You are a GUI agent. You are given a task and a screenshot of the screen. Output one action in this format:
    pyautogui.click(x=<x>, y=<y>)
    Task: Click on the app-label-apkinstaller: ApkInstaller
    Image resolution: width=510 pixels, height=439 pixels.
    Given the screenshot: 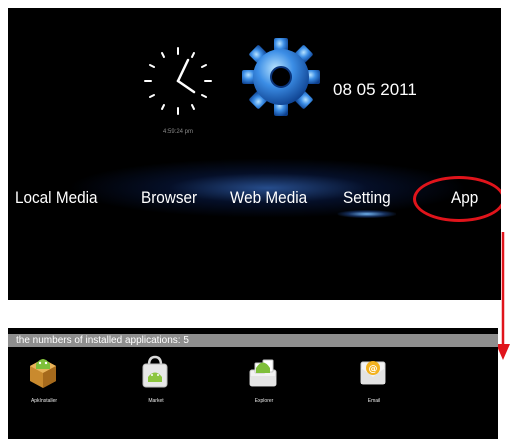 What is the action you would take?
    pyautogui.click(x=44, y=401)
    